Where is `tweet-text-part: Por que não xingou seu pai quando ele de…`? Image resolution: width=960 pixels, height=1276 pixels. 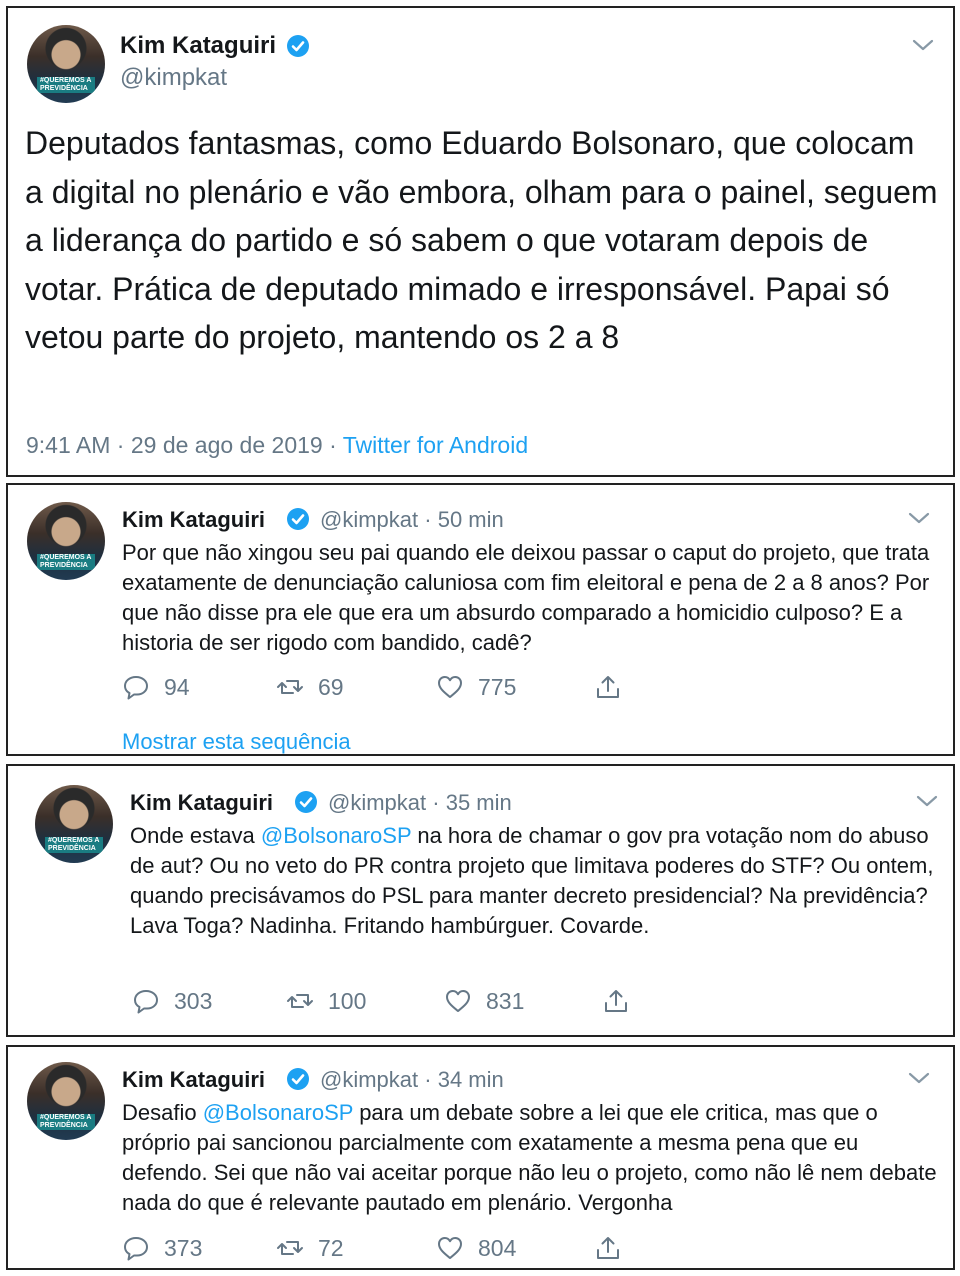 tweet-text-part: Por que não xingou seu pai quando ele de… is located at coordinates (526, 597).